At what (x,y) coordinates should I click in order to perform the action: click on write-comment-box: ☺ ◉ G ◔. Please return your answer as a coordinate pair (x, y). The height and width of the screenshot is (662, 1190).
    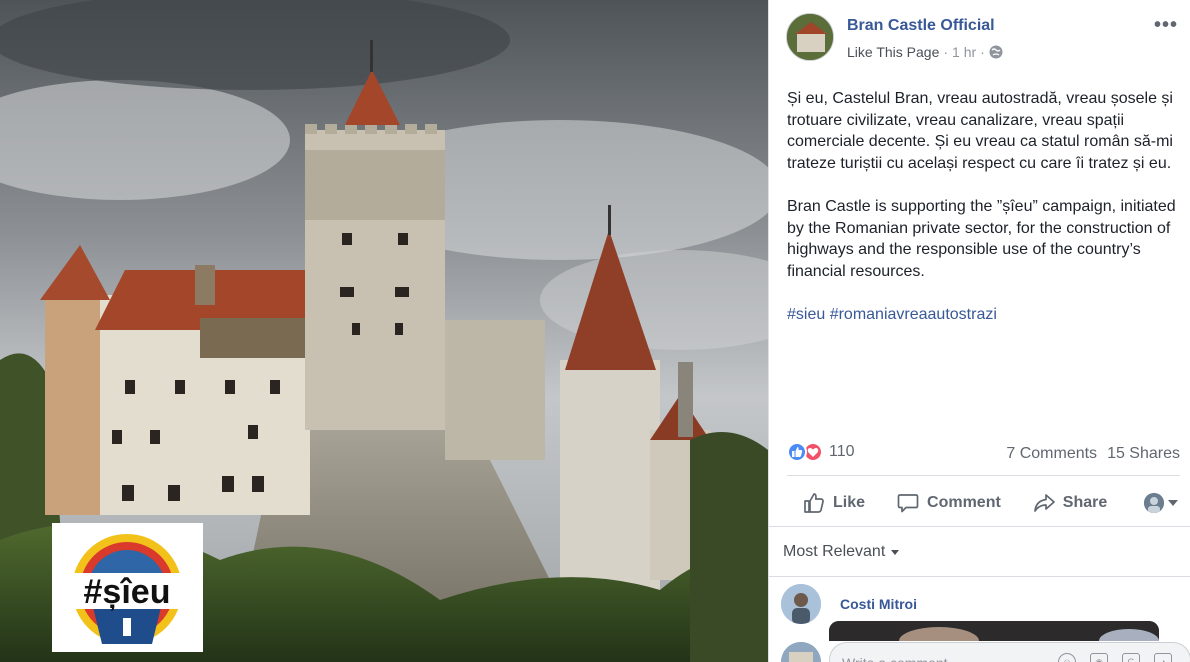
    Looking at the image, I should click on (1009, 652).